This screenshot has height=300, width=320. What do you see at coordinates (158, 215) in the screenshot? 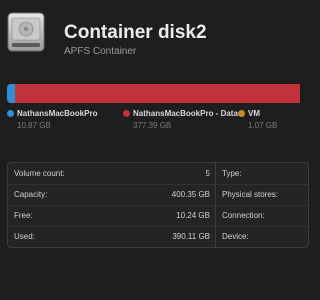
I see `info-row-free: Free: 10.24 GB Connection:` at bounding box center [158, 215].